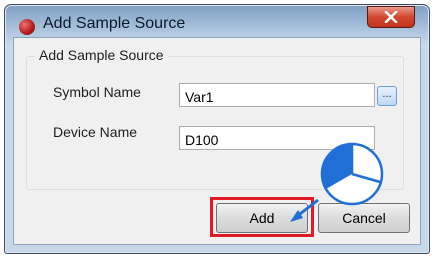 The image size is (436, 260). What do you see at coordinates (304, 210) in the screenshot?
I see `arrow-icon` at bounding box center [304, 210].